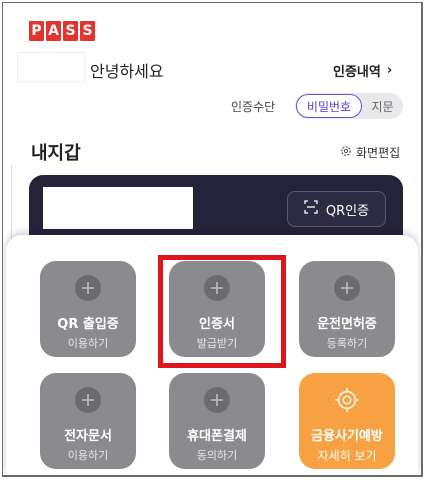 This screenshot has width=426, height=480. Describe the element at coordinates (329, 106) in the screenshot. I see `auth-option-password: 비밀번호` at that location.